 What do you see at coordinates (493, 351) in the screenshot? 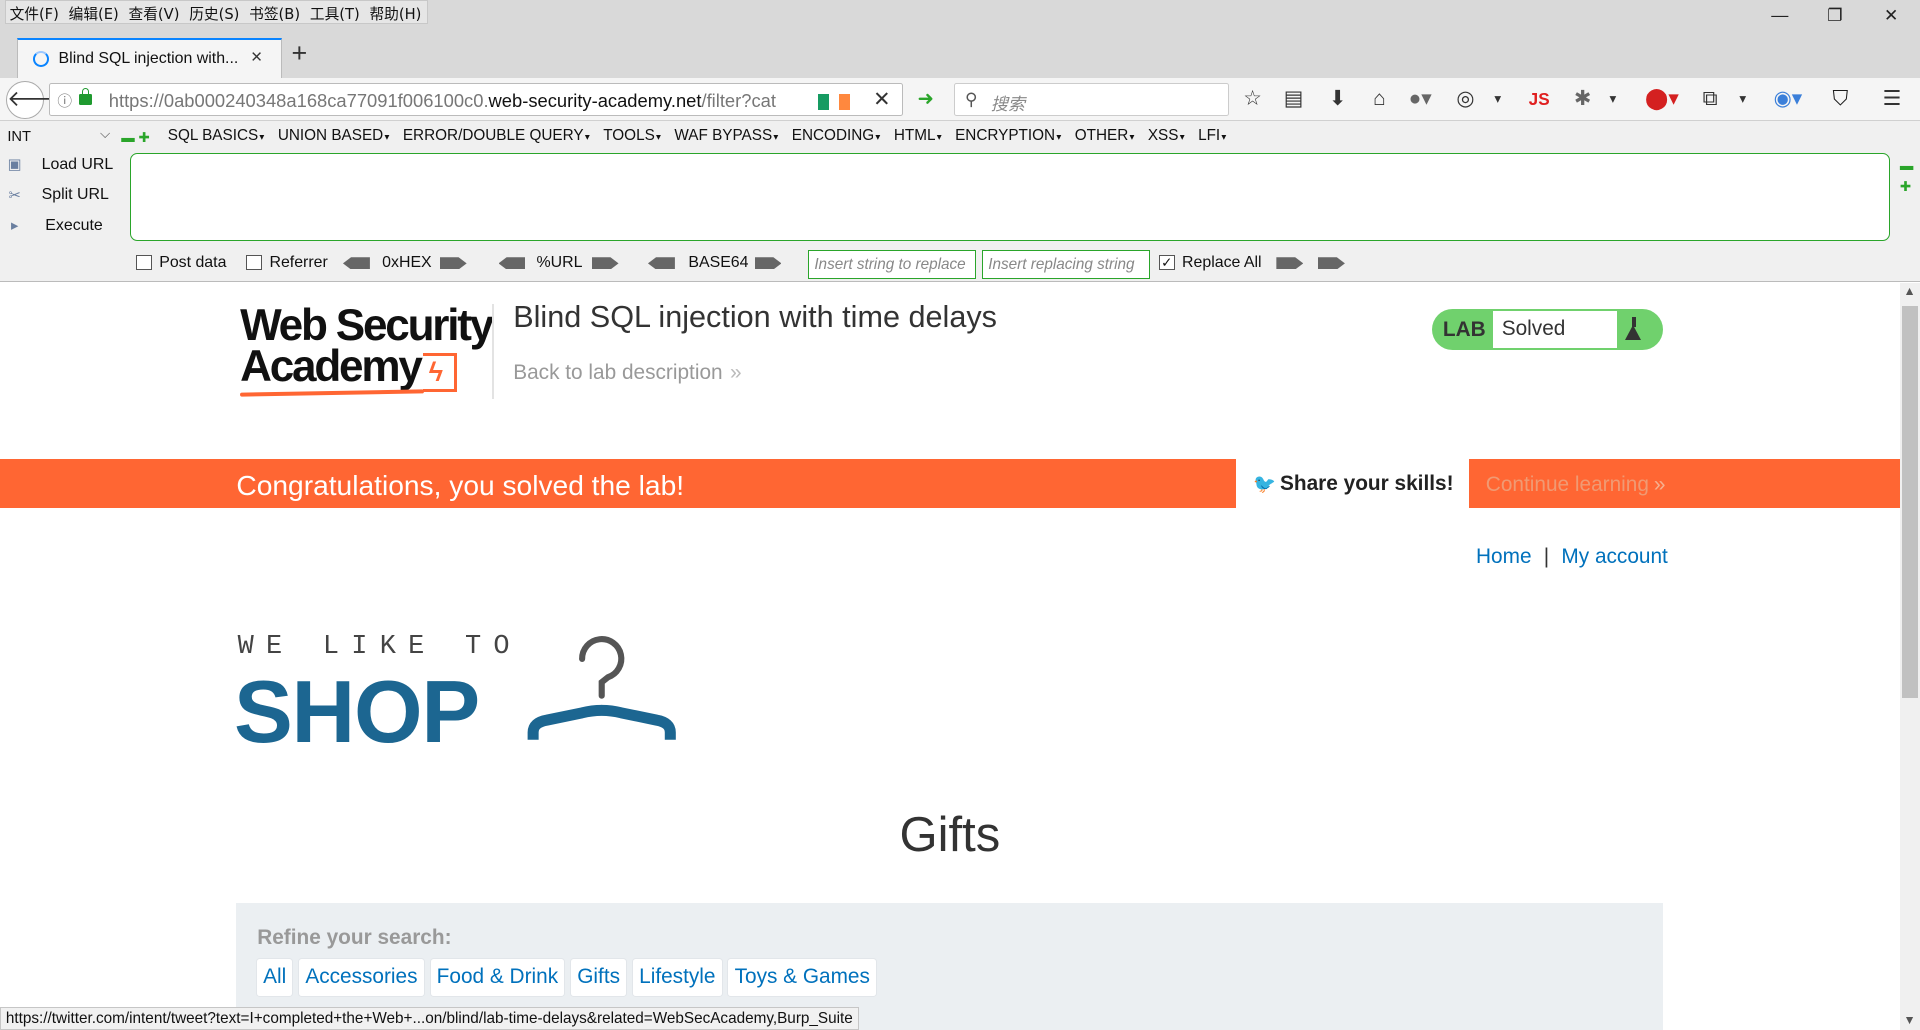
I see `header-divider` at bounding box center [493, 351].